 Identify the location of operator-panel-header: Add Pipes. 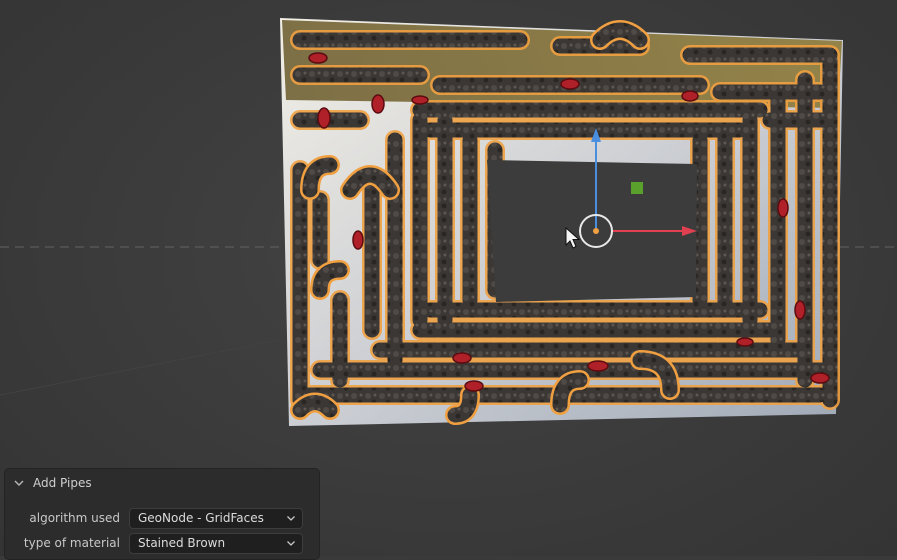
(162, 483).